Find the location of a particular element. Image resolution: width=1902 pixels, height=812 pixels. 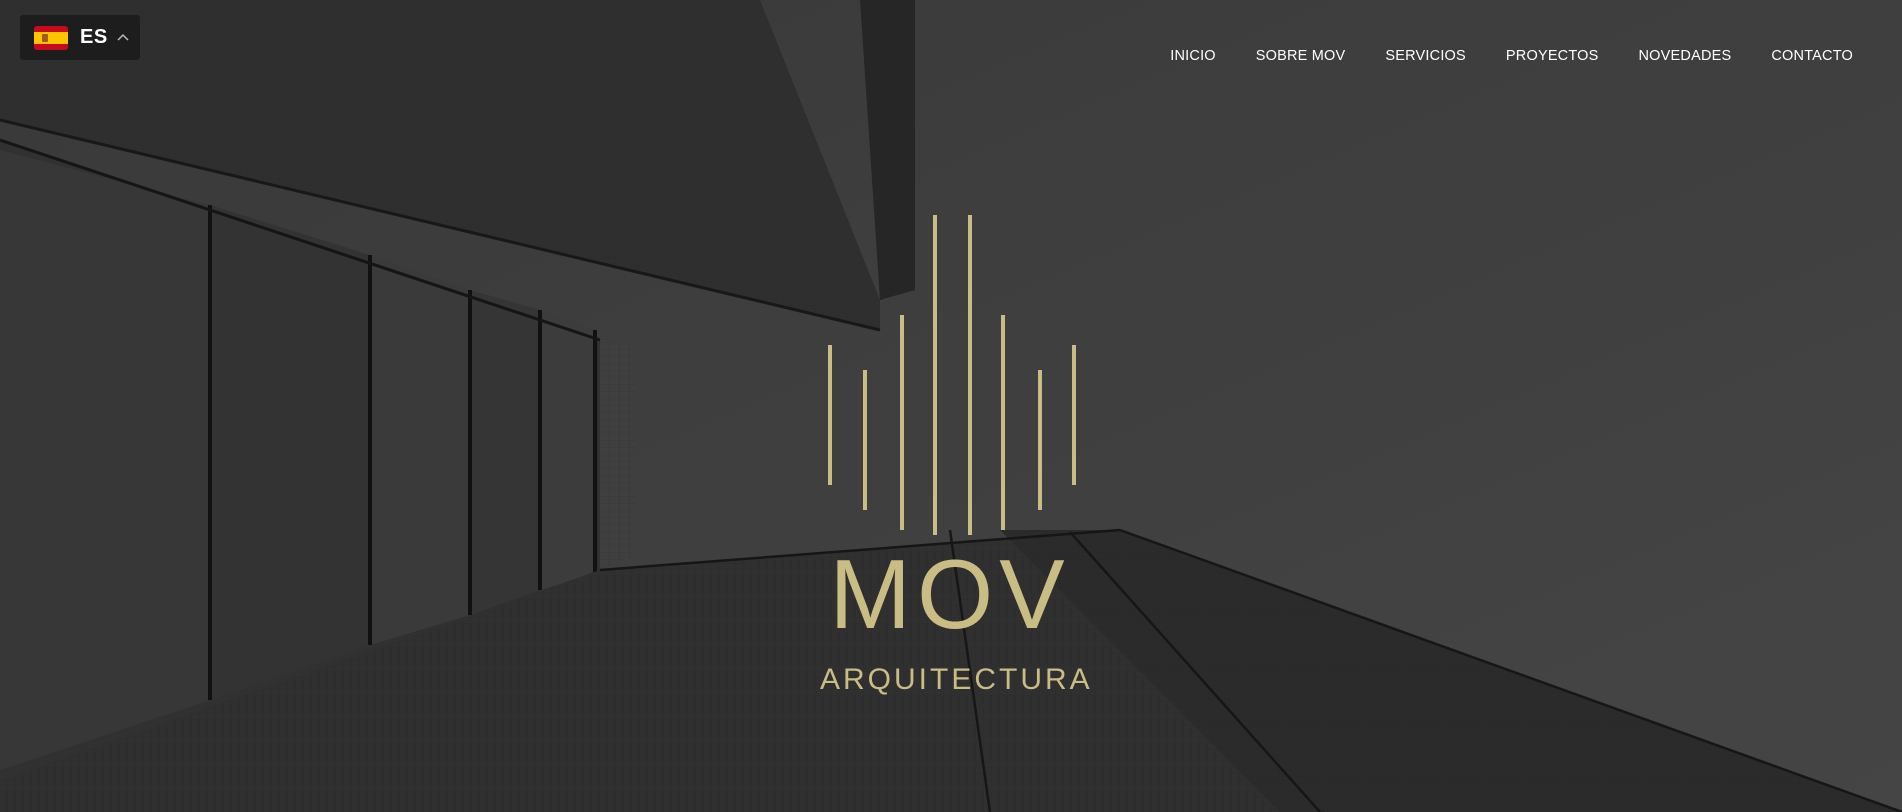

nav-item-servicios: SERVICIOS is located at coordinates (1425, 56).